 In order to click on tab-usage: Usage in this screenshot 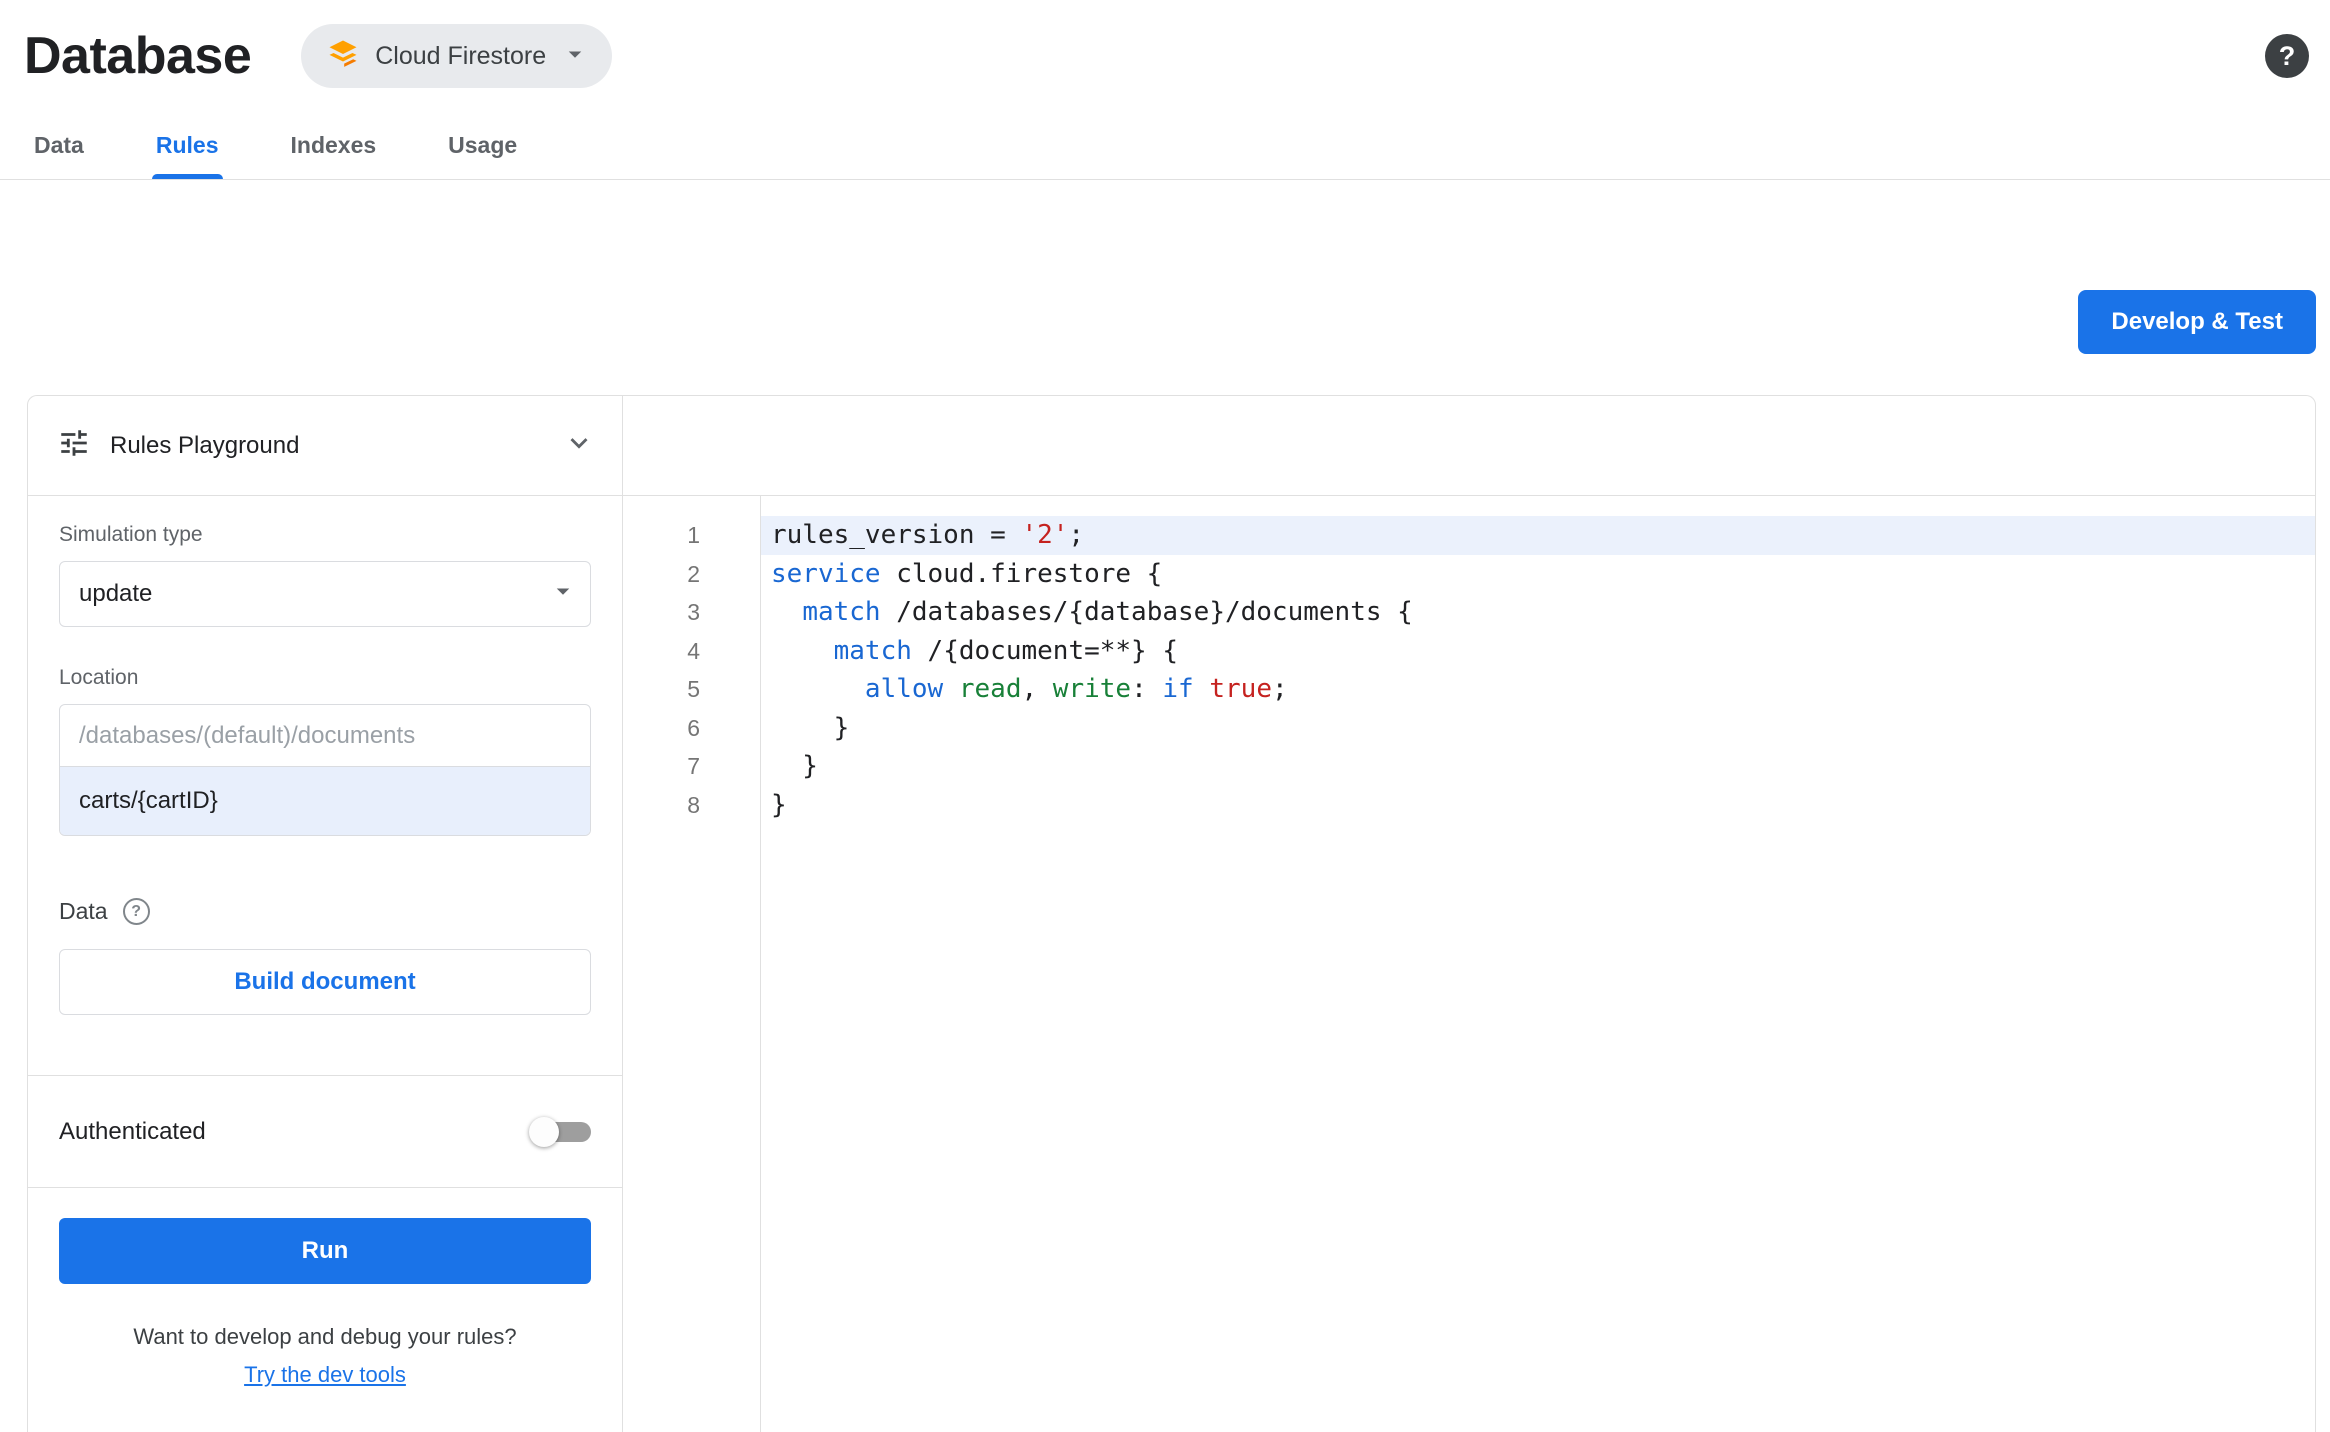, I will do `click(482, 145)`.